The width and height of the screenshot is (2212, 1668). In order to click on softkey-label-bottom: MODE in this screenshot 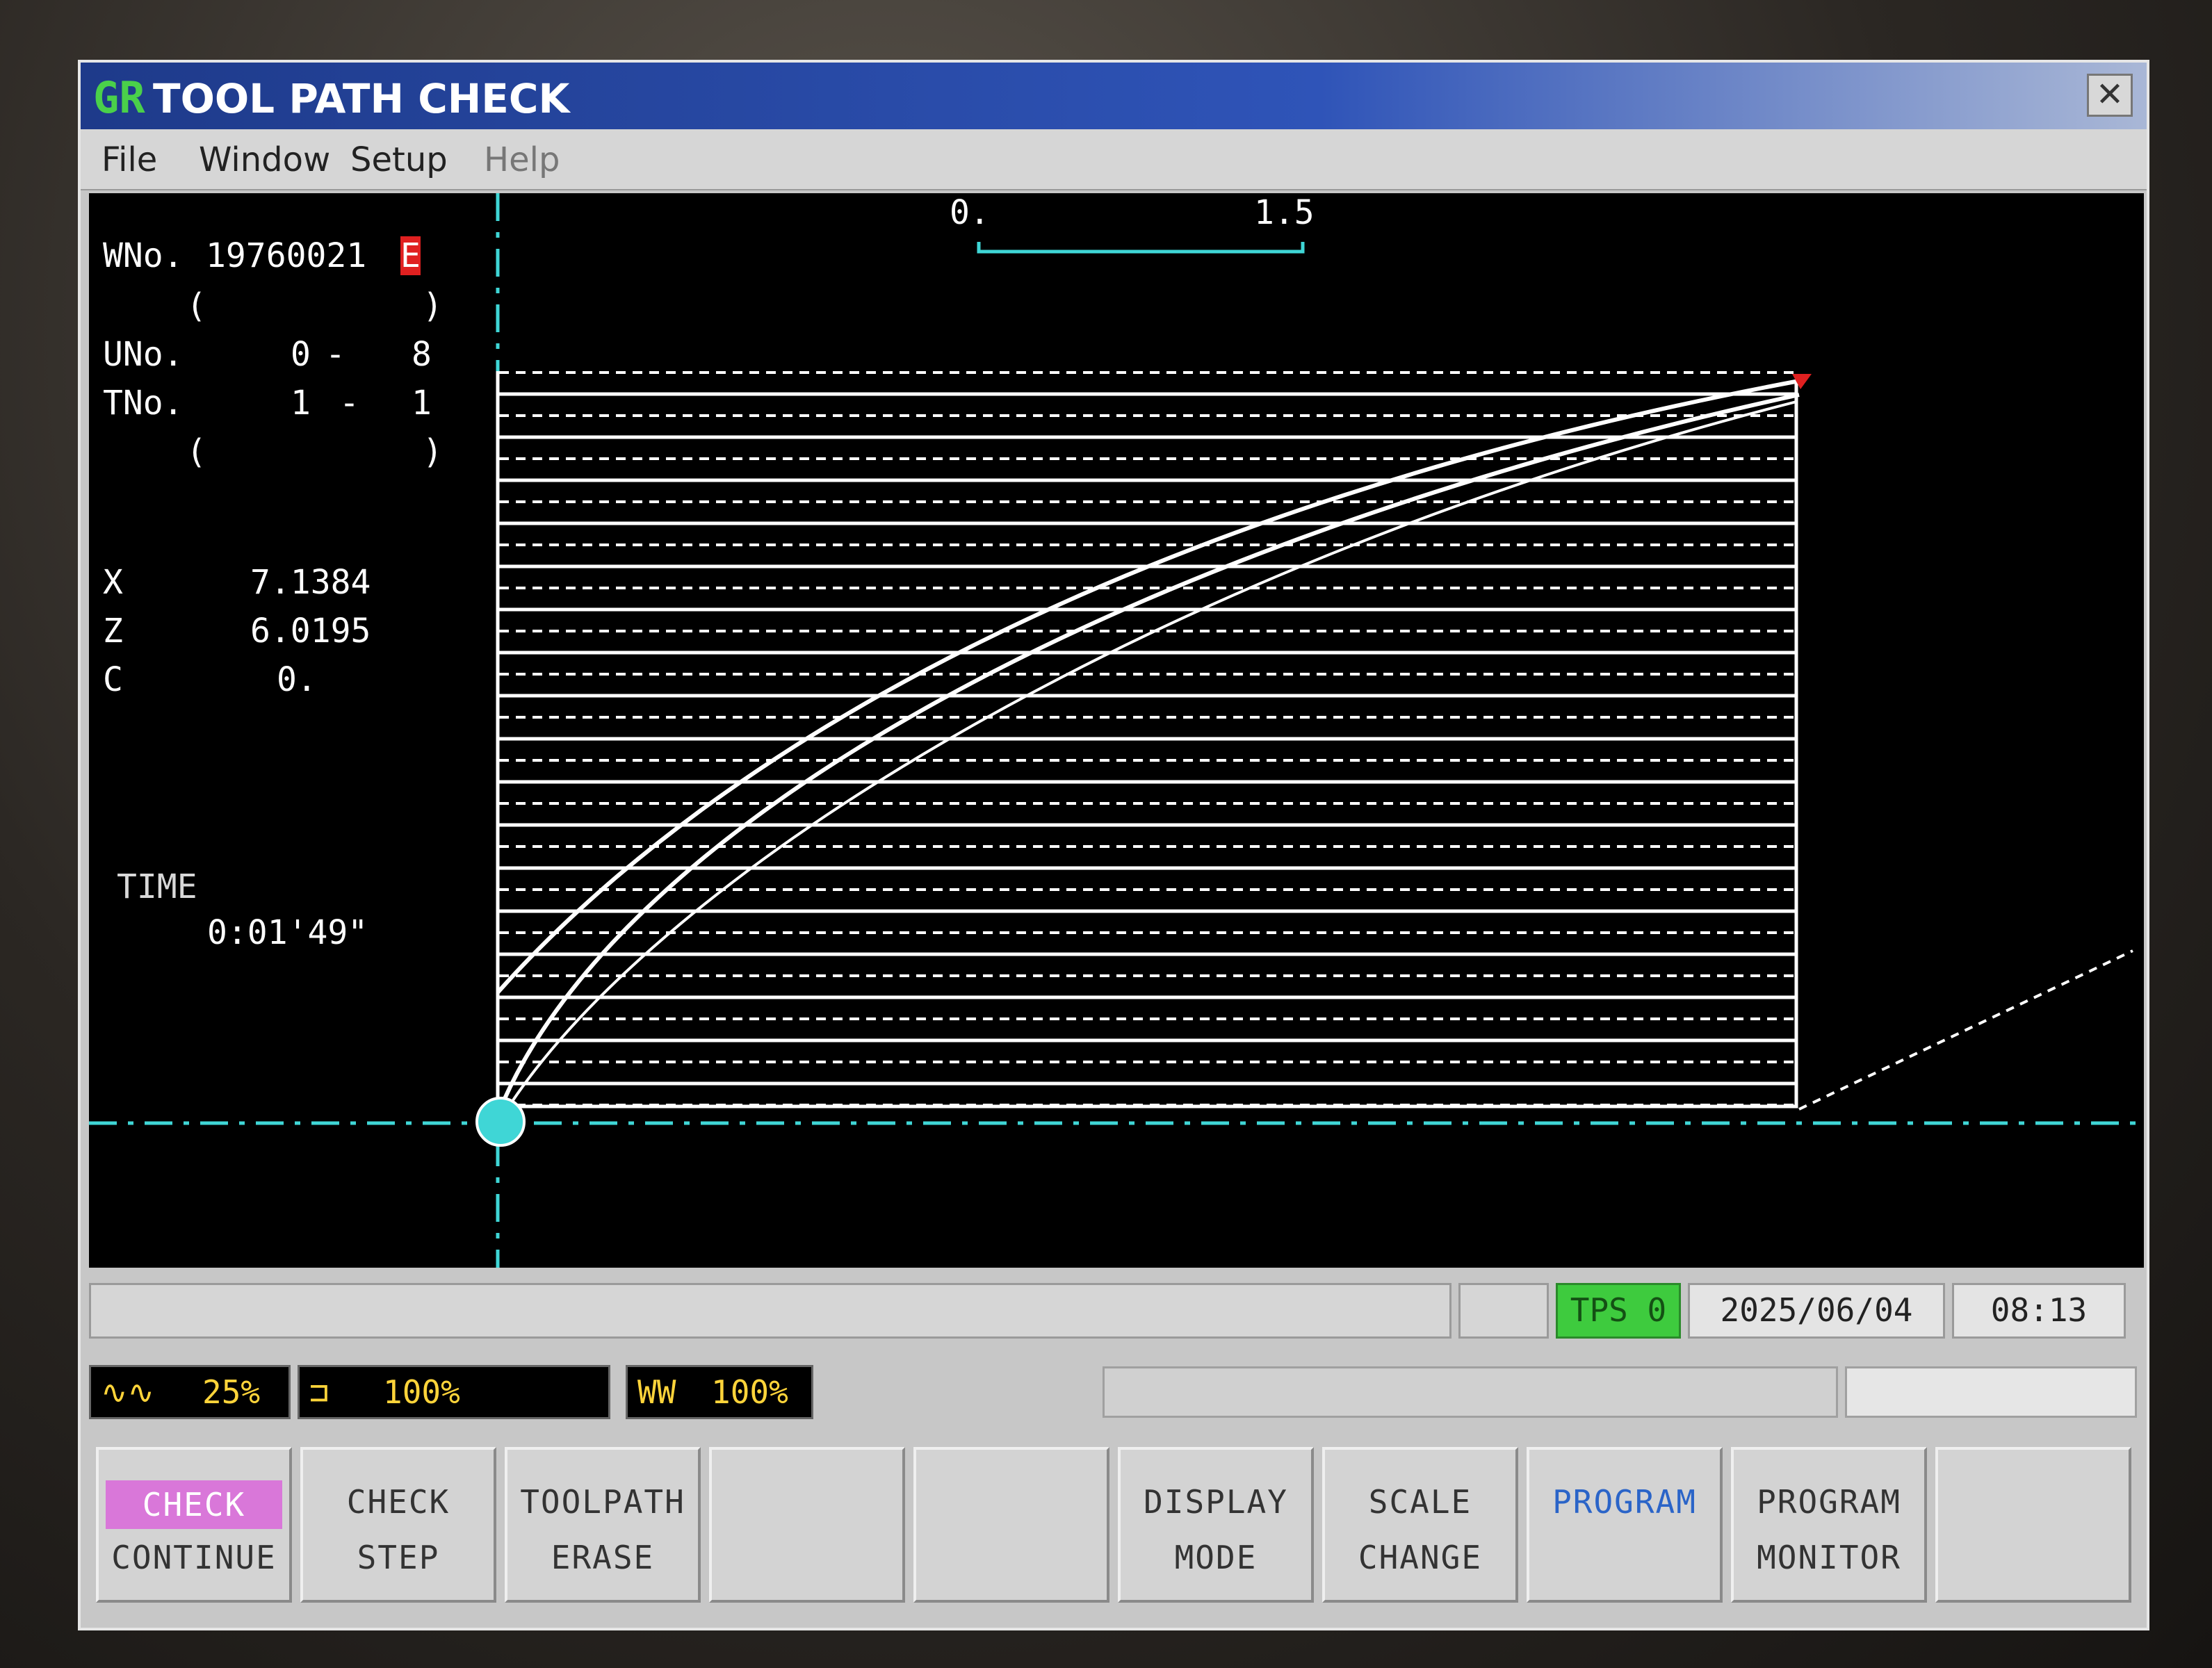, I will do `click(1216, 1557)`.